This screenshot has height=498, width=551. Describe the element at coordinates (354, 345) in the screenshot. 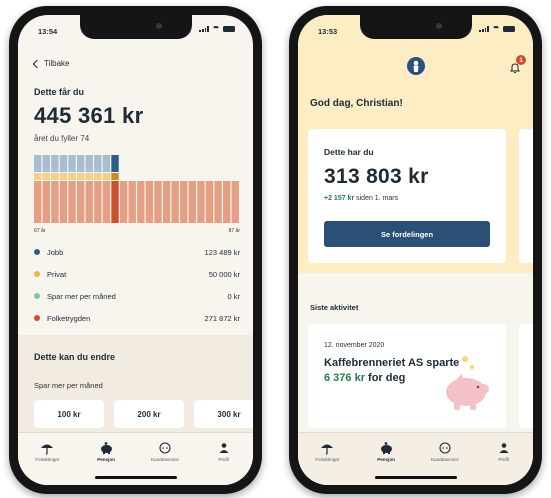

I see `activity-date: 12. november 2020` at that location.